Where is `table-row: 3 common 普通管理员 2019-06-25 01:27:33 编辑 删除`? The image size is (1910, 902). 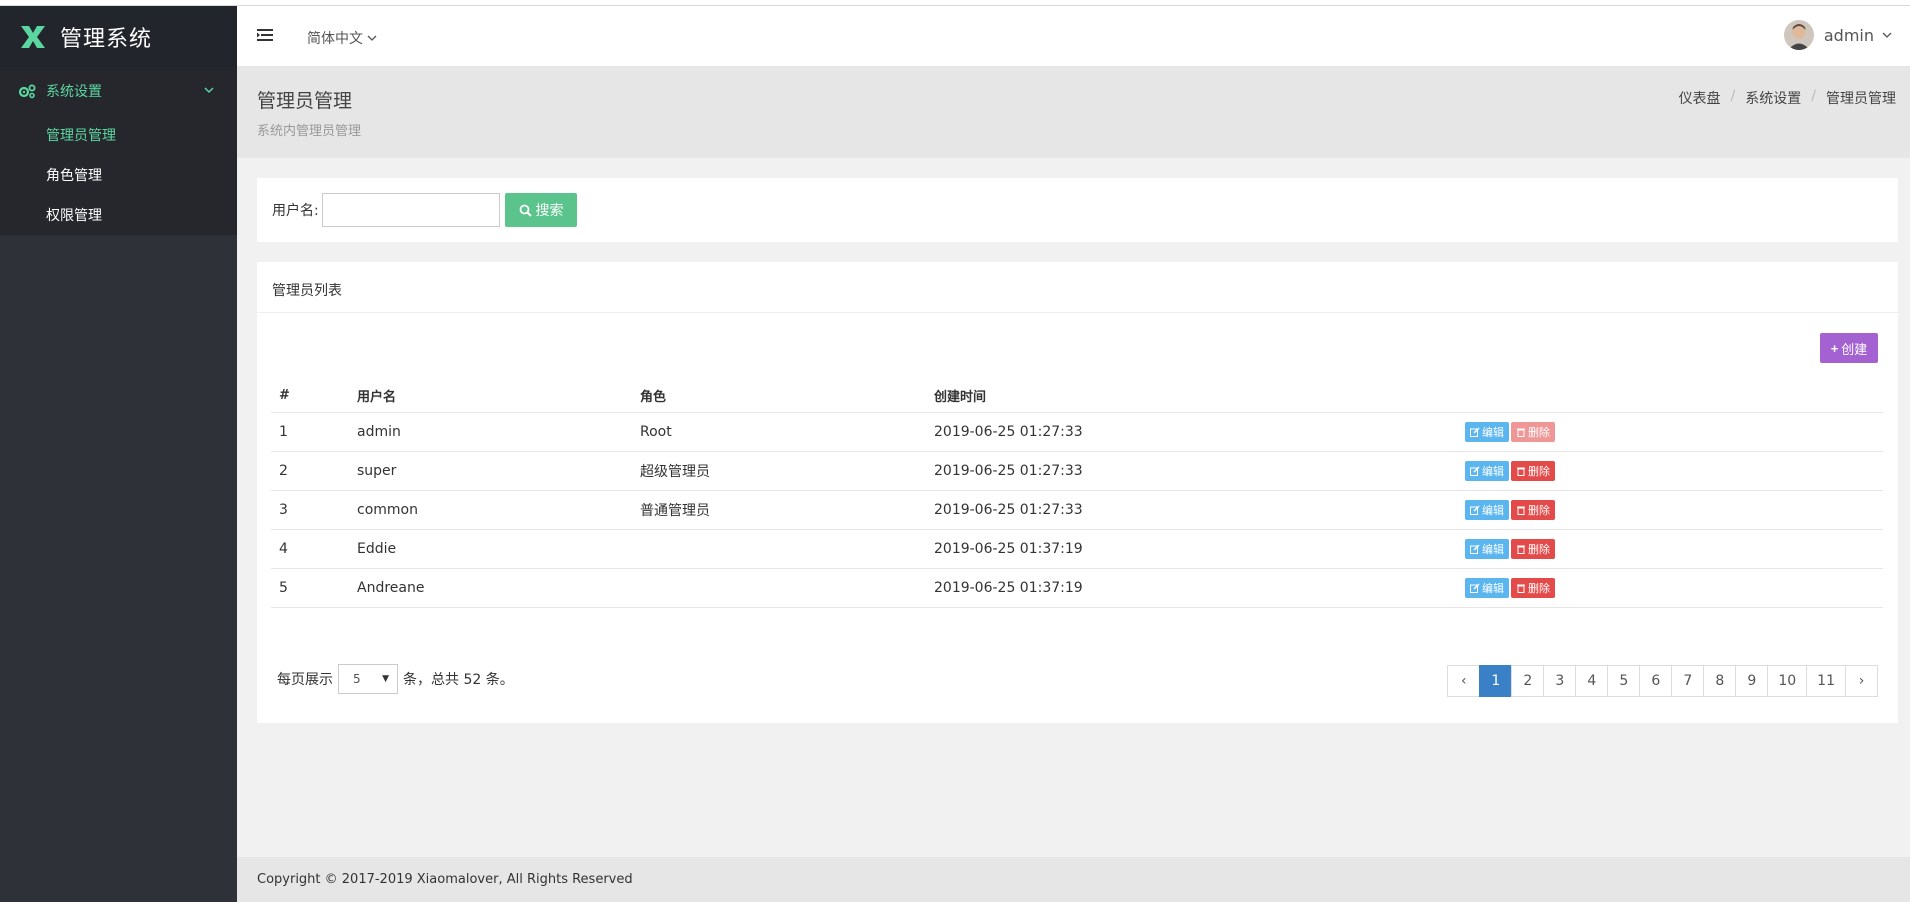
table-row: 3 common 普通管理员 2019-06-25 01:27:33 编辑 删除 is located at coordinates (1077, 510).